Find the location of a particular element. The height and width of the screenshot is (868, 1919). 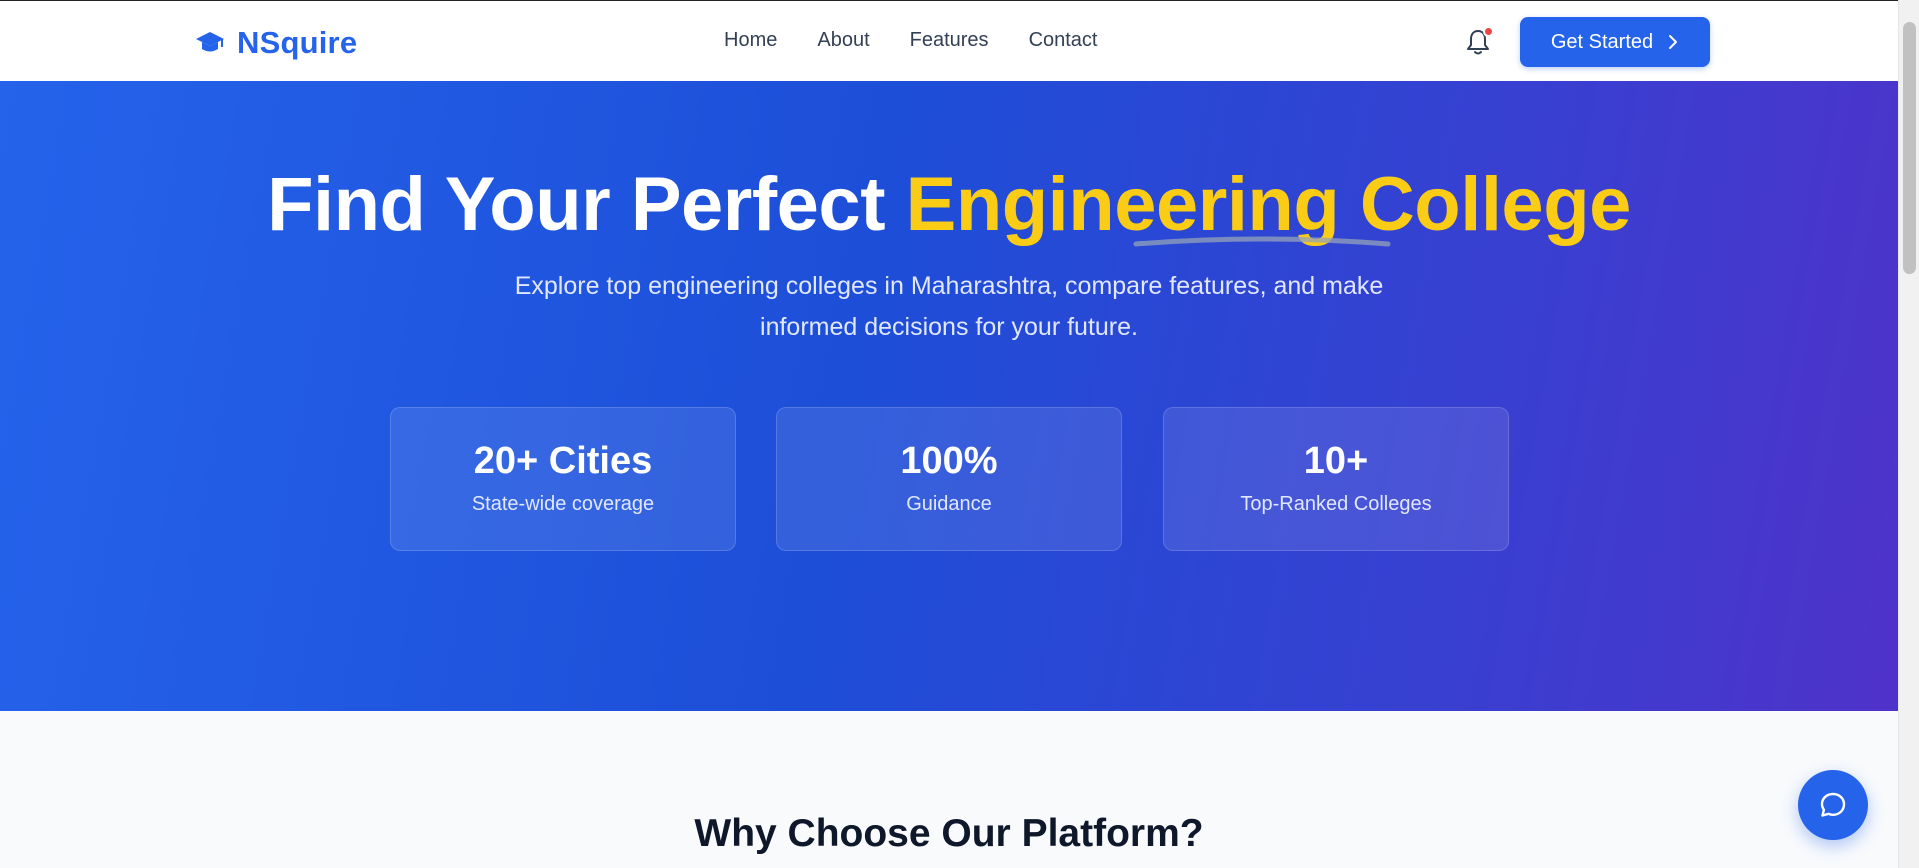

chevron-right-icon is located at coordinates (1673, 42).